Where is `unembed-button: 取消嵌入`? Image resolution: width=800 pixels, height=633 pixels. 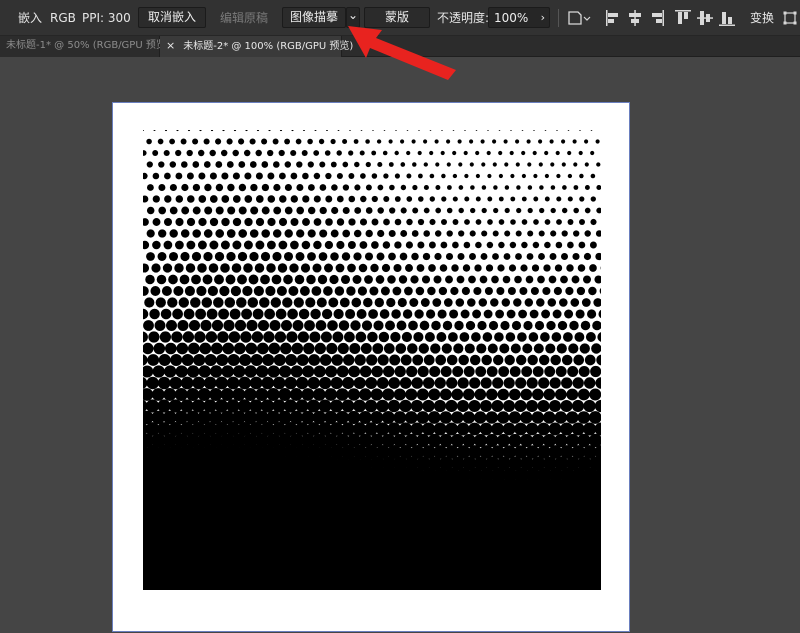
unembed-button: 取消嵌入 is located at coordinates (172, 17).